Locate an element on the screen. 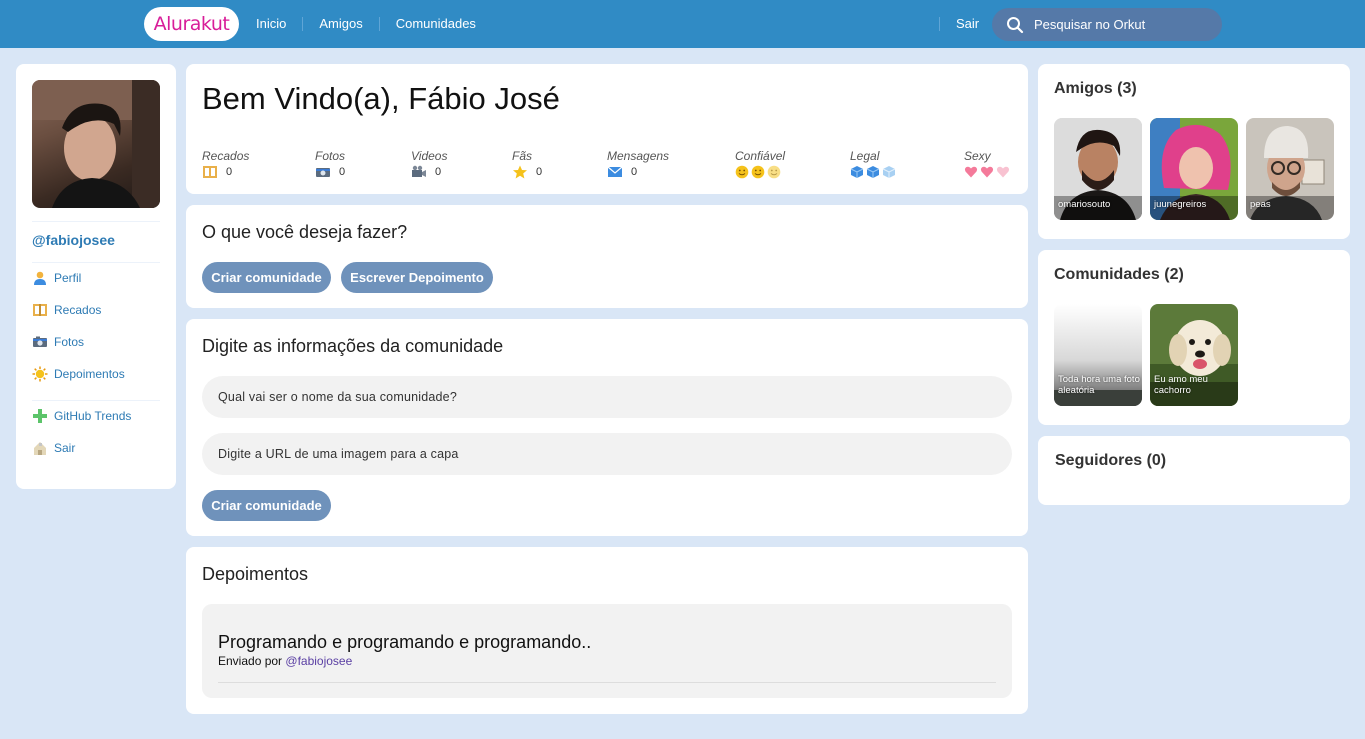 The height and width of the screenshot is (739, 1365). stat-label: Fotos is located at coordinates (330, 156).